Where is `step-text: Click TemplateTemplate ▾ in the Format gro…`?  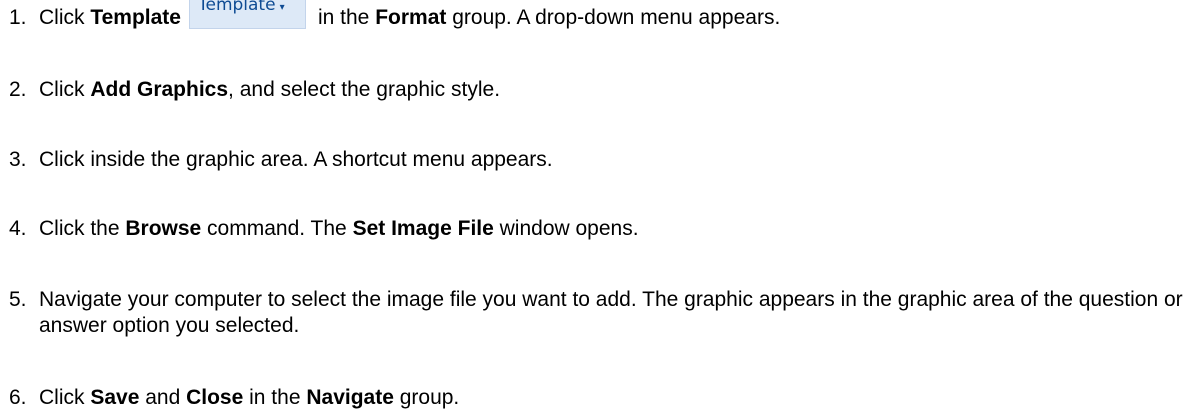
step-text: Click TemplateTemplate ▾ in the Format gro… is located at coordinates (616, 17).